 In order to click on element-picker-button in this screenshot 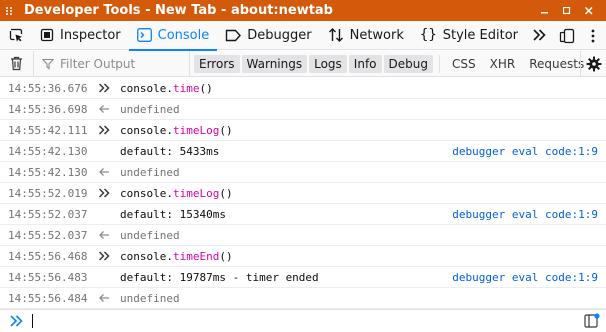, I will do `click(16, 35)`.